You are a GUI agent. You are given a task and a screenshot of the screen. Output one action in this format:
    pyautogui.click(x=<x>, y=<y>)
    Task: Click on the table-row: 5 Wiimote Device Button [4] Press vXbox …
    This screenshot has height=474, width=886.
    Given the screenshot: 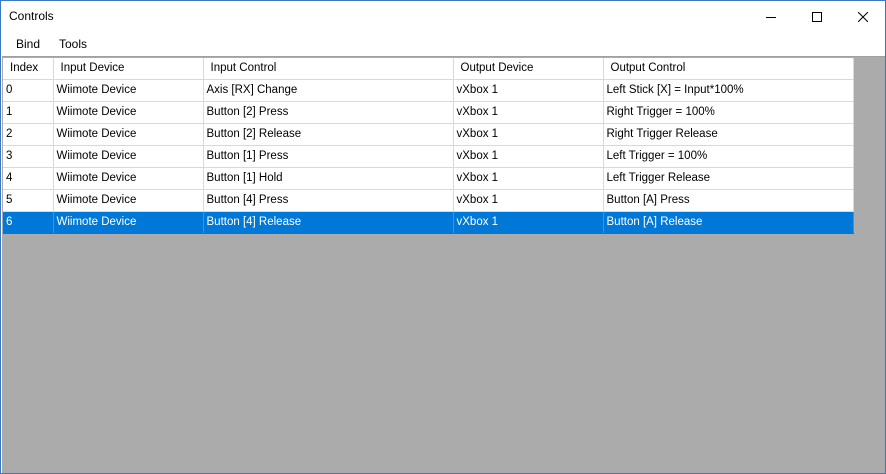 What is the action you would take?
    pyautogui.click(x=428, y=200)
    